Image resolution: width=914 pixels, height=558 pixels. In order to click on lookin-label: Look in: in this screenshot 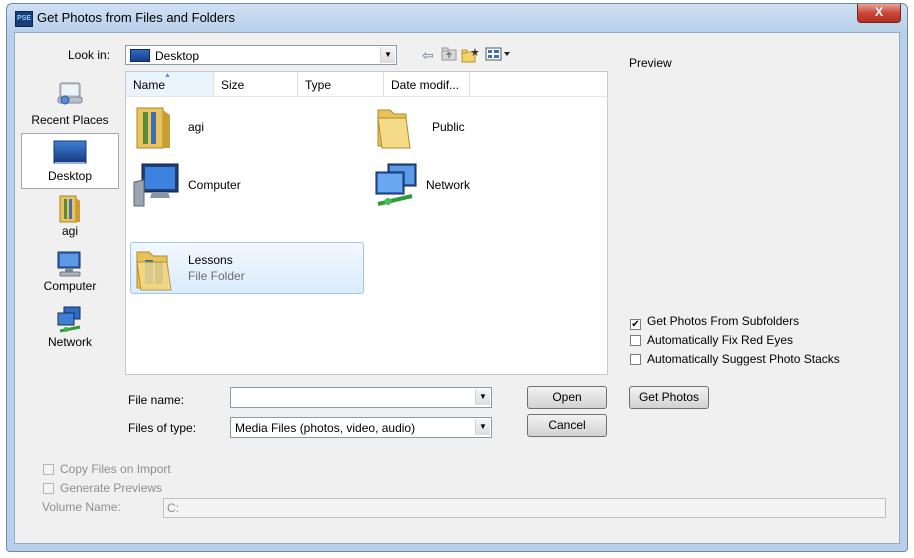, I will do `click(89, 55)`.